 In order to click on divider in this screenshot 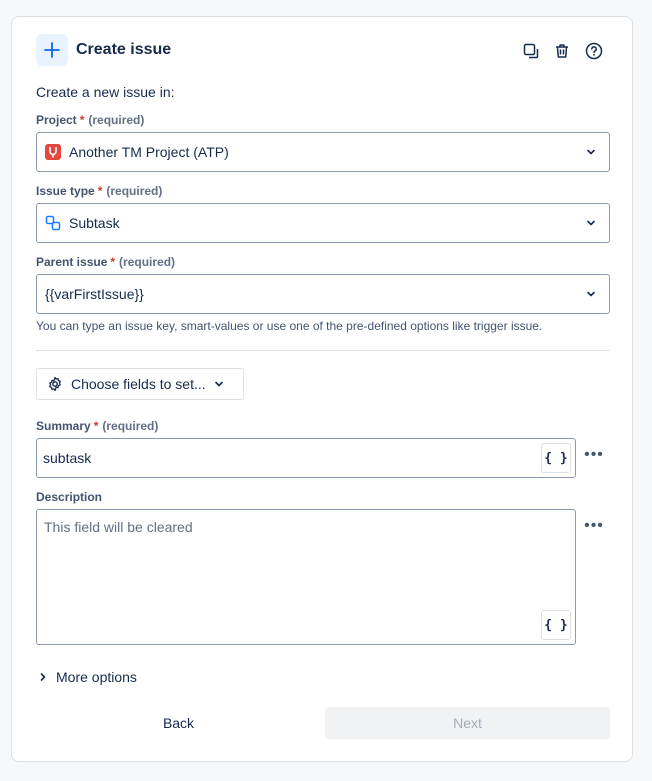, I will do `click(323, 350)`.